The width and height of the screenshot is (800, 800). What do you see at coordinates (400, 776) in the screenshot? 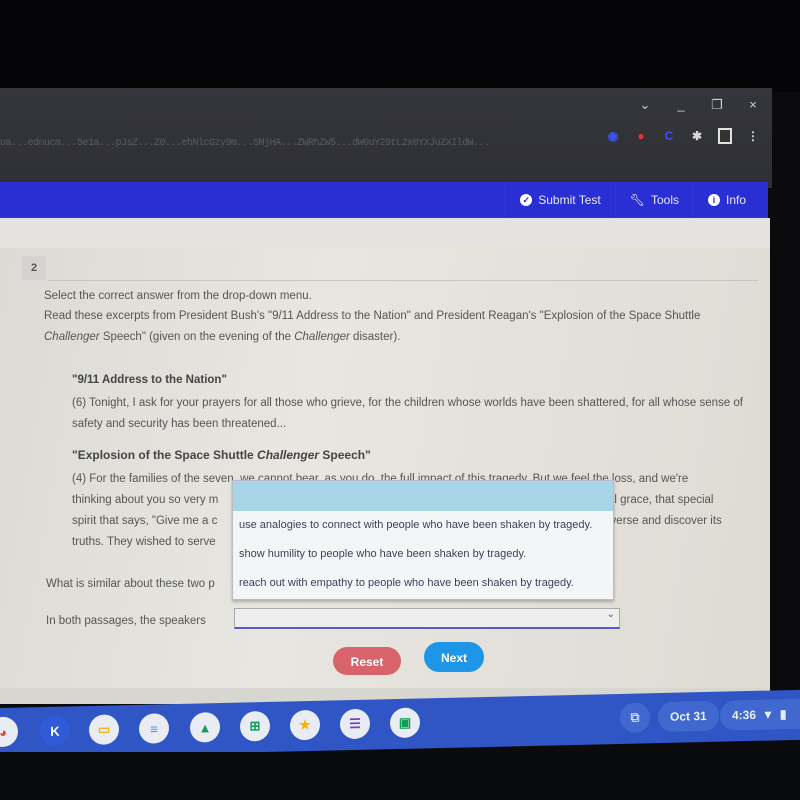
I see `screen-bezel-bottom` at bounding box center [400, 776].